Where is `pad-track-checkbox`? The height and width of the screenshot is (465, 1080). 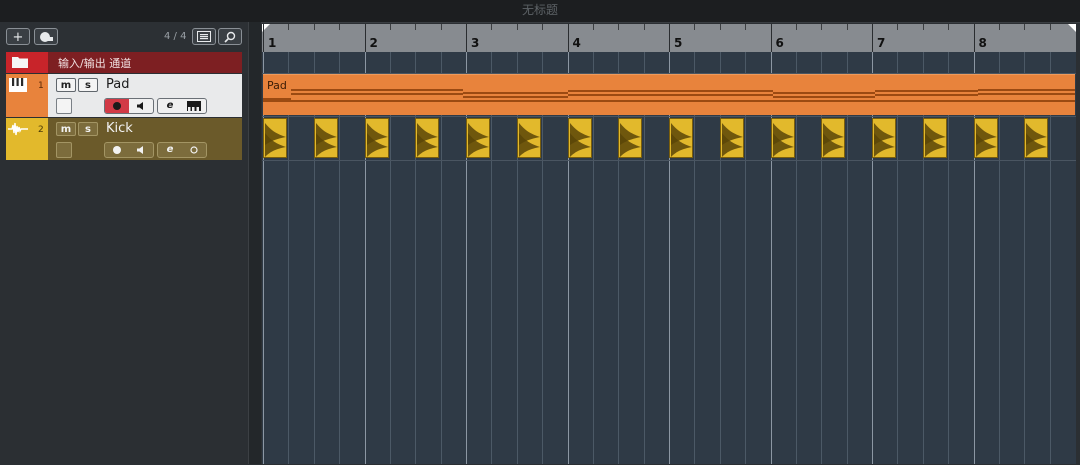 pad-track-checkbox is located at coordinates (64, 106).